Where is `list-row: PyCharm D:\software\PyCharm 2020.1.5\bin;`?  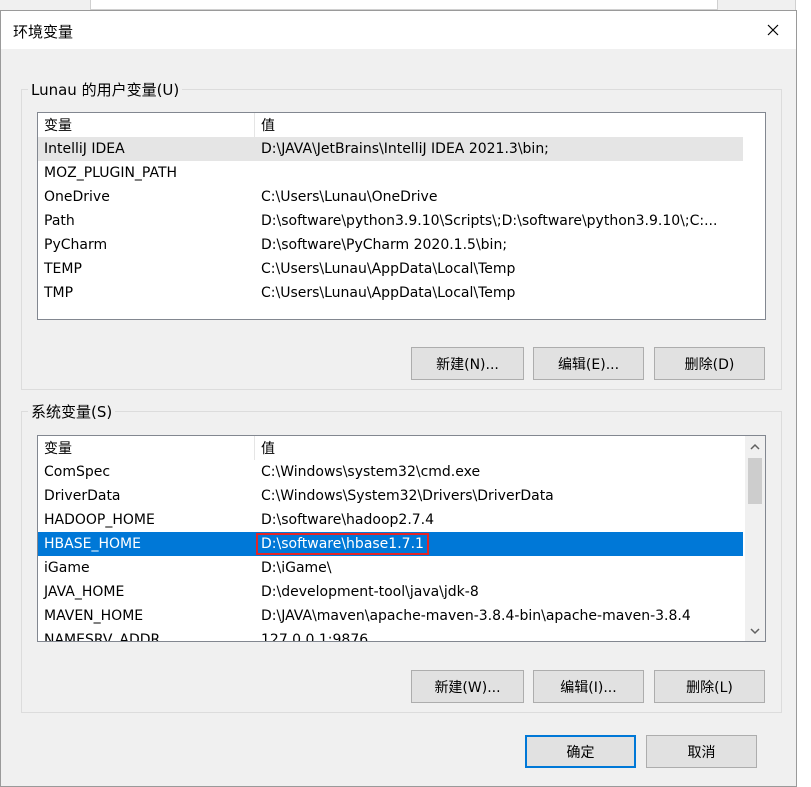 list-row: PyCharm D:\software\PyCharm 2020.1.5\bin; is located at coordinates (390, 245).